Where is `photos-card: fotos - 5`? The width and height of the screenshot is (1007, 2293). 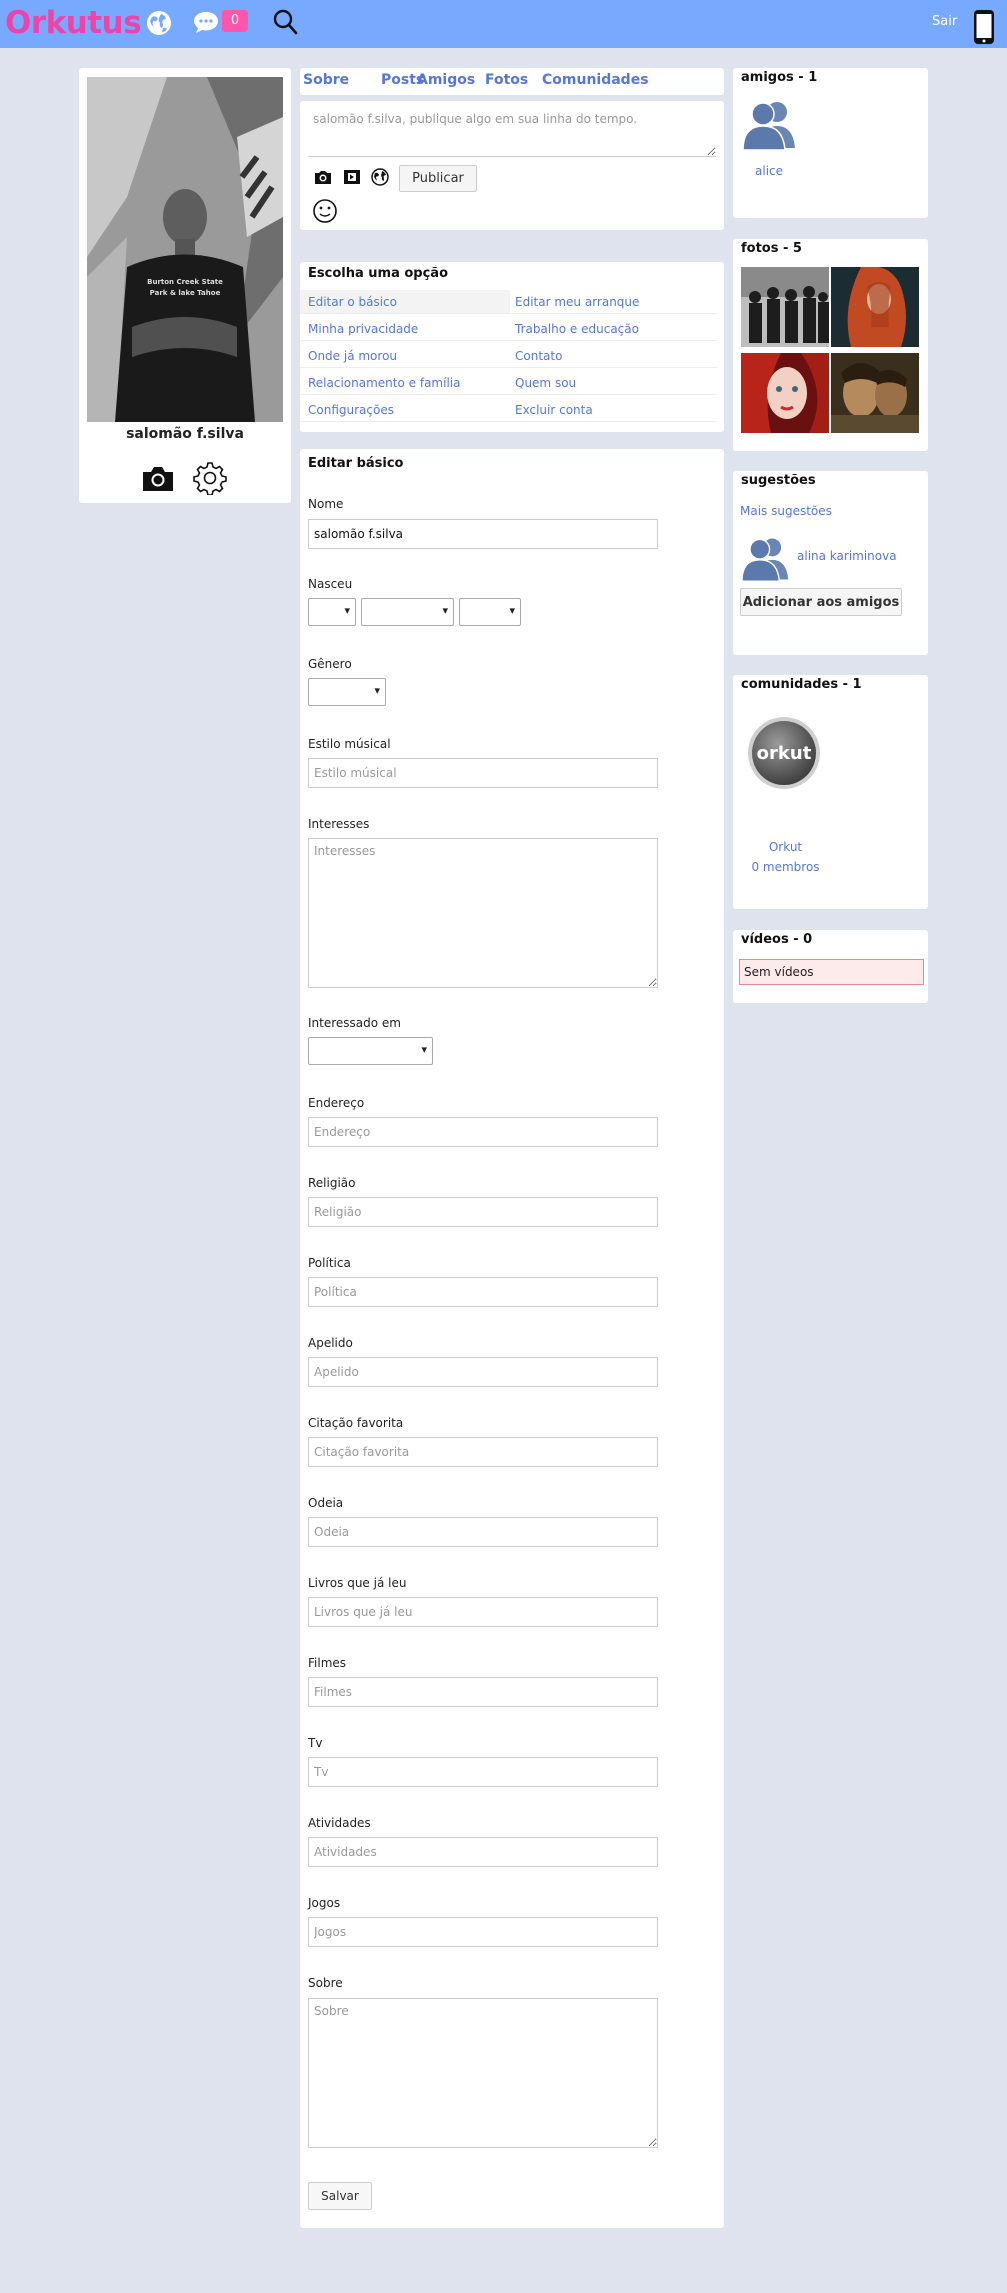
photos-card: fotos - 5 is located at coordinates (830, 345).